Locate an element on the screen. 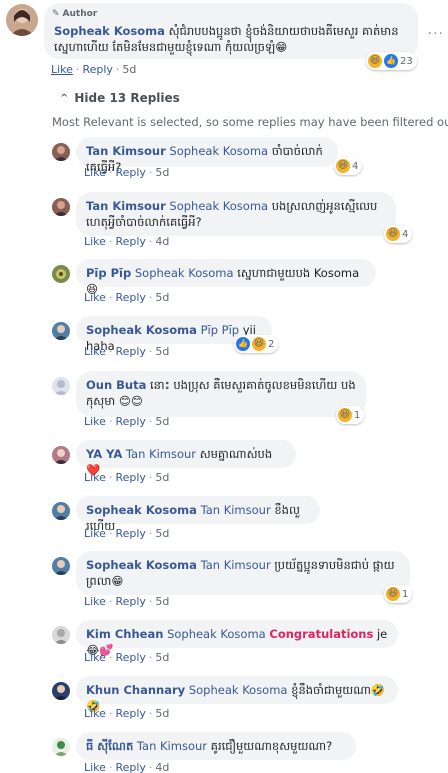  hide-replies-button: ^ Hide 13 Replies is located at coordinates (120, 98).